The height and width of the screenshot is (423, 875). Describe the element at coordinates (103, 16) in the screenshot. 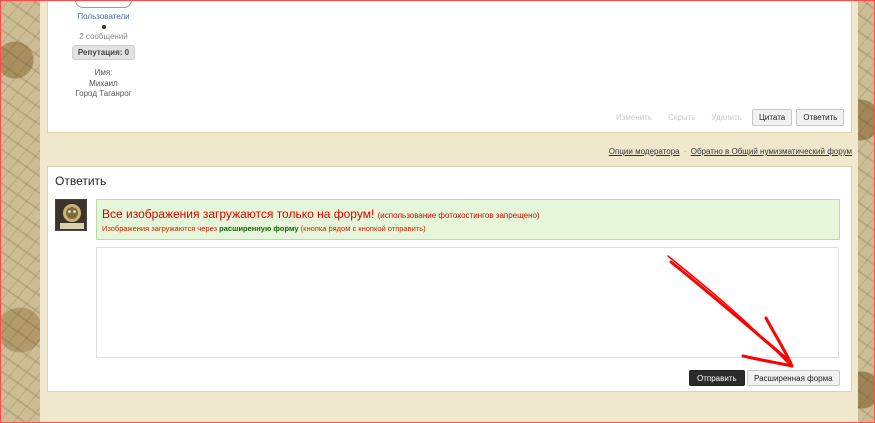

I see `user-group: Пользователи` at that location.